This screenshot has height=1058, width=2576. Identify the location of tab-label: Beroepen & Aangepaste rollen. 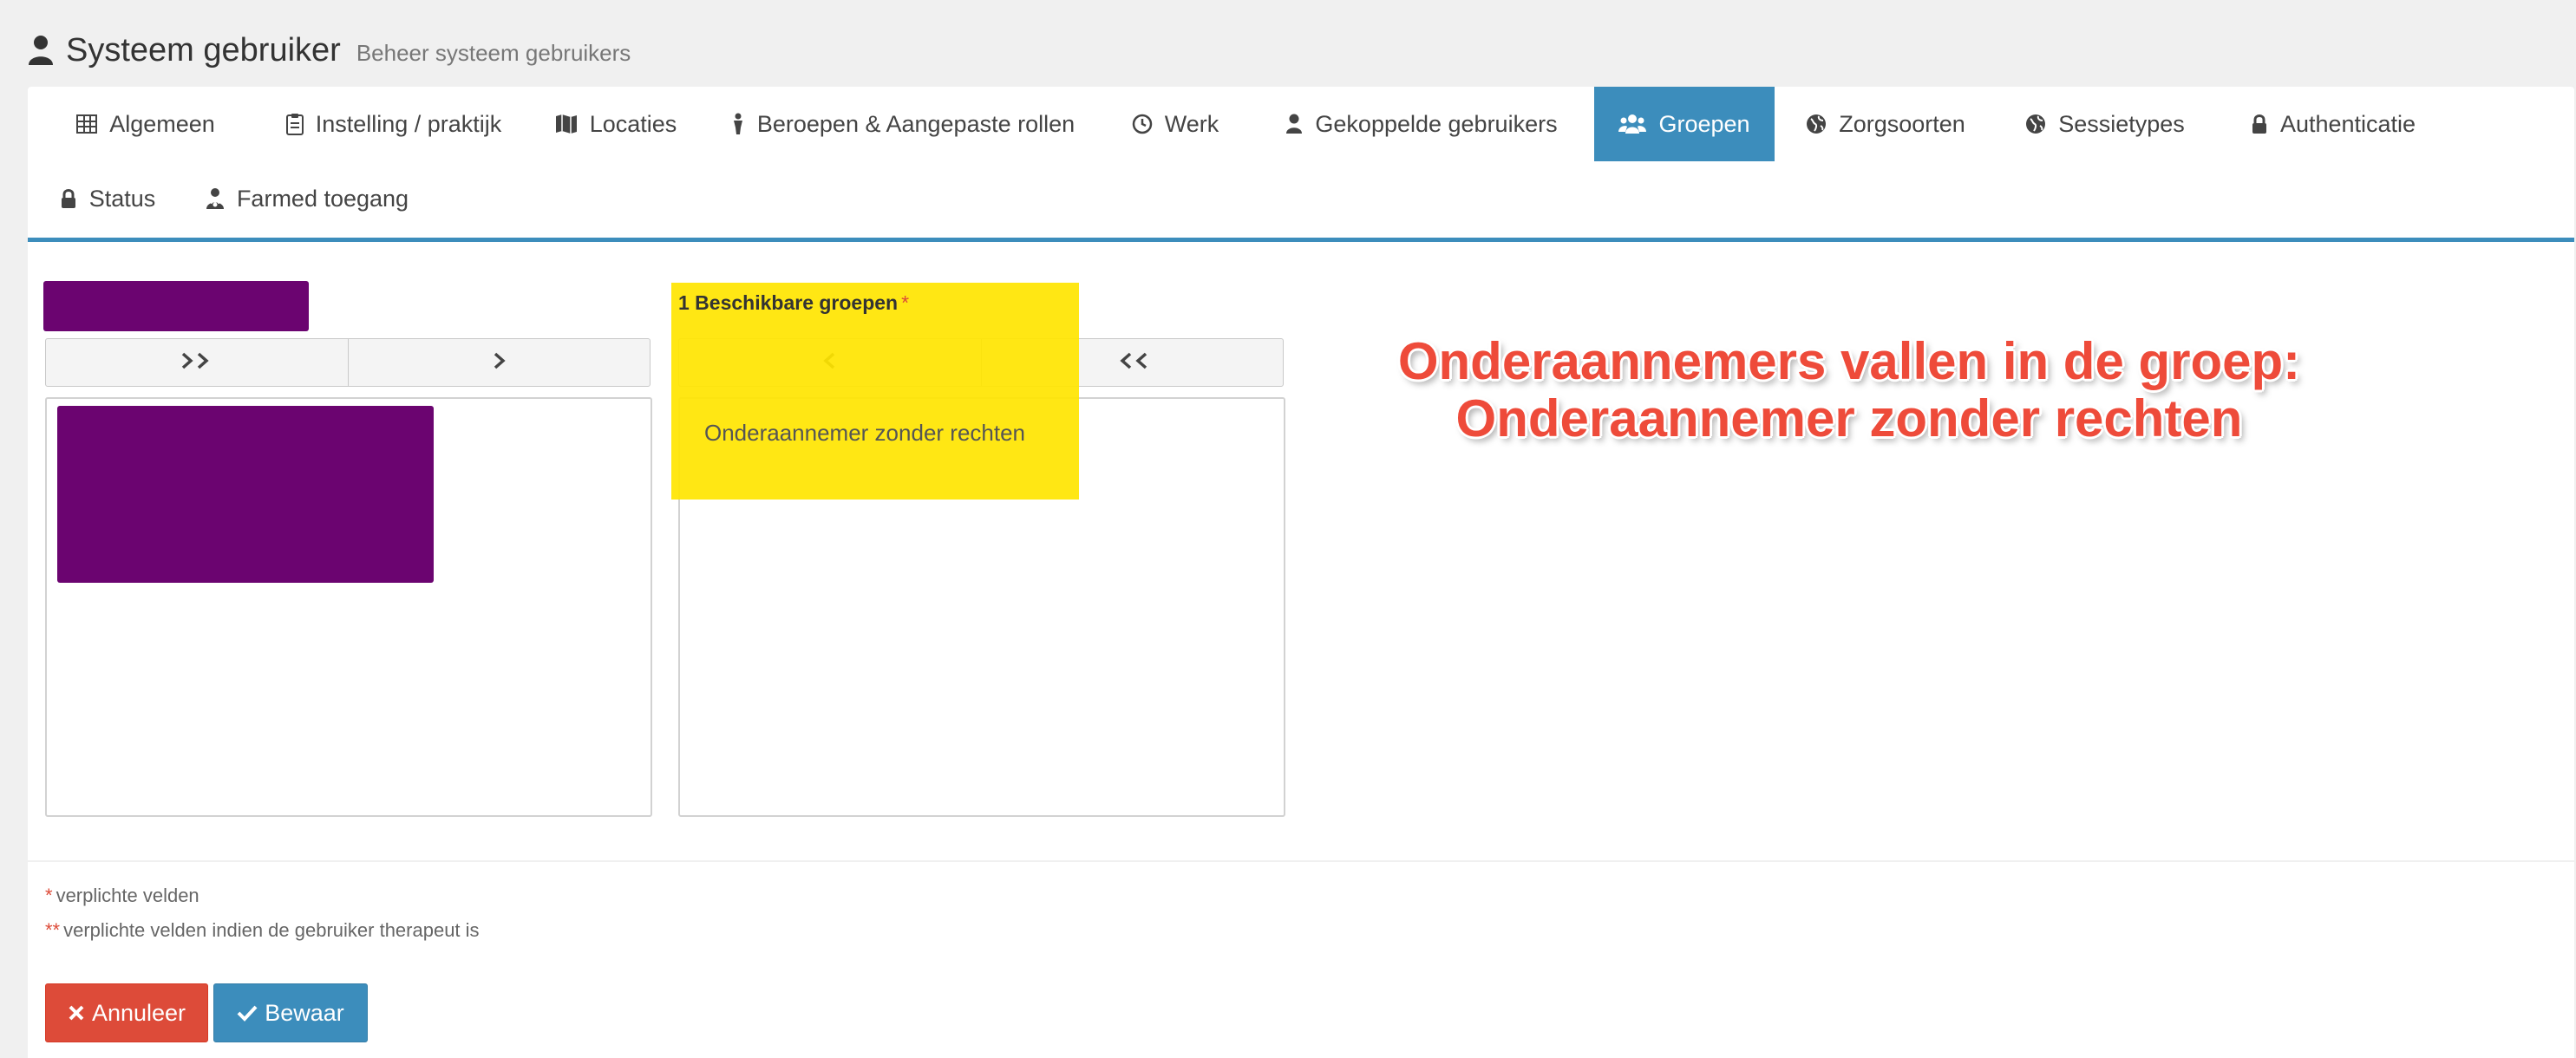
(916, 123).